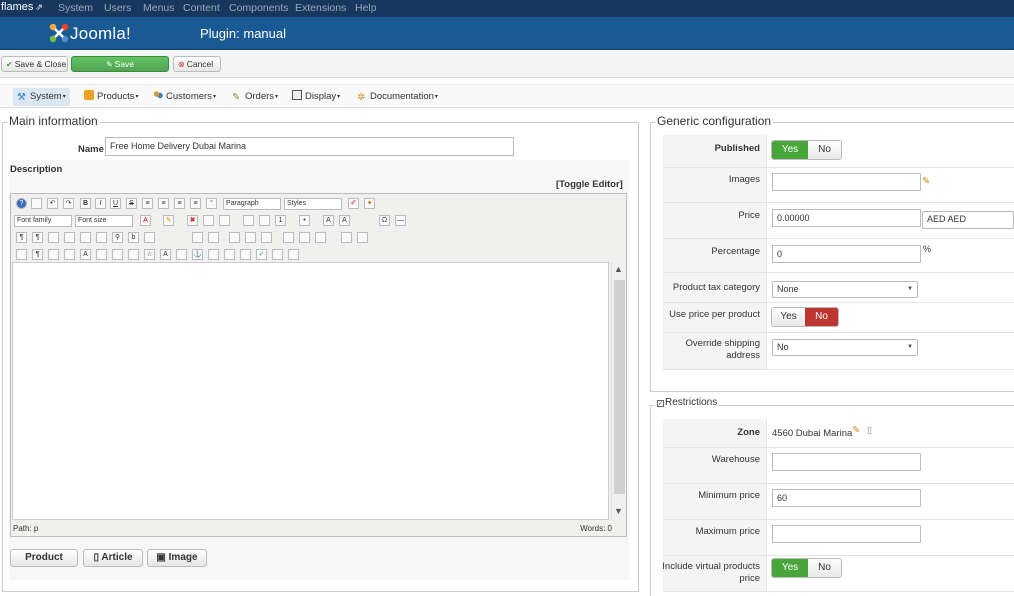 This screenshot has width=1014, height=596. What do you see at coordinates (117, 254) in the screenshot?
I see `acronym-icon` at bounding box center [117, 254].